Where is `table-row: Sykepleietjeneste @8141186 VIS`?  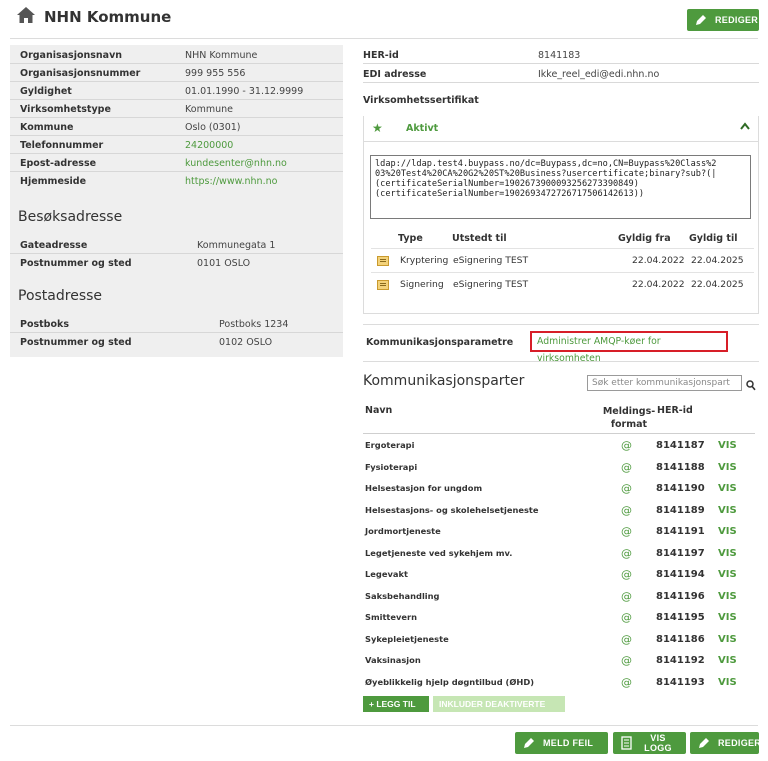
table-row: Sykepleietjeneste @8141186 VIS is located at coordinates (559, 640).